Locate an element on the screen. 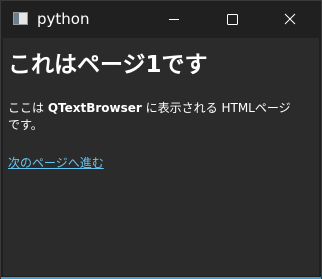 Image resolution: width=322 pixels, height=279 pixels. close-button is located at coordinates (290, 19).